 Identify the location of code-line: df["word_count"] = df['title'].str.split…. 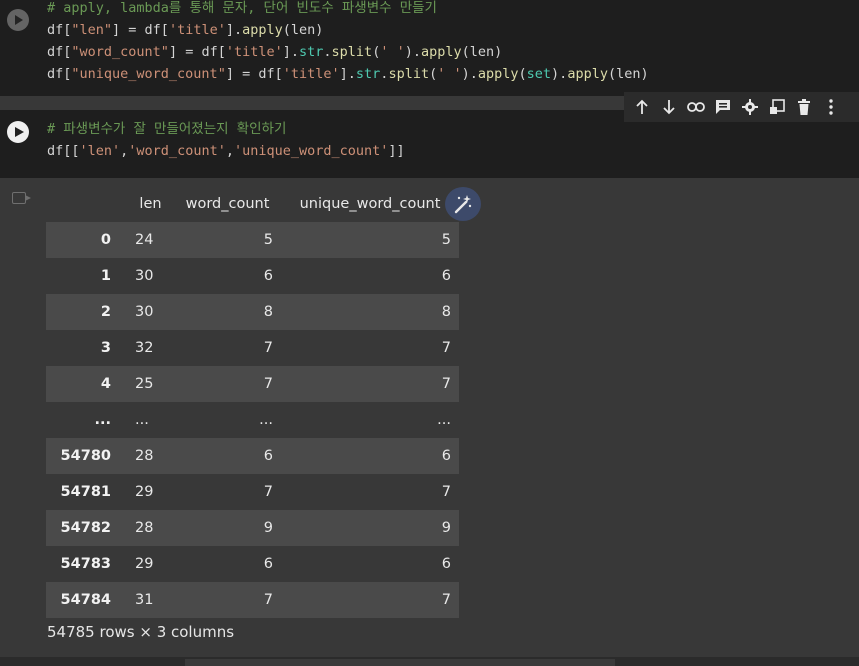
(274, 52).